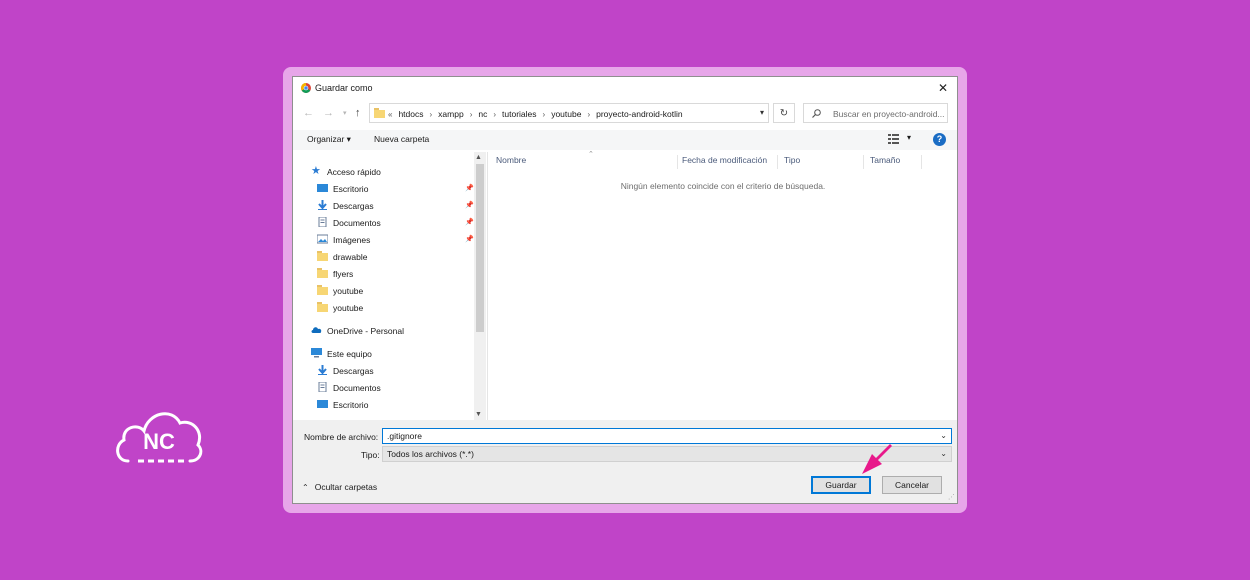  I want to click on filename-value: .gitignore, so click(404, 436).